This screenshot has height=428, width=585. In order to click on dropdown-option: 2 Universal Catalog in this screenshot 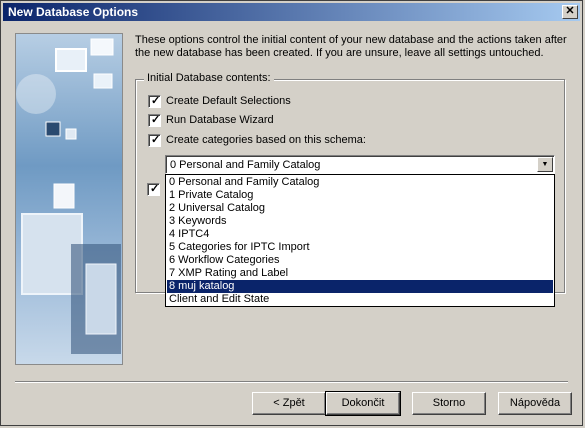, I will do `click(360, 208)`.